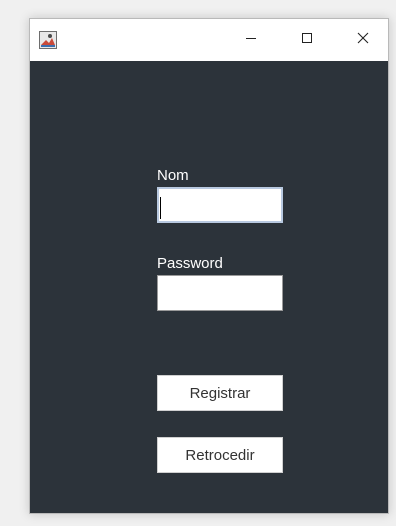 This screenshot has height=526, width=396. I want to click on text-caret, so click(160, 208).